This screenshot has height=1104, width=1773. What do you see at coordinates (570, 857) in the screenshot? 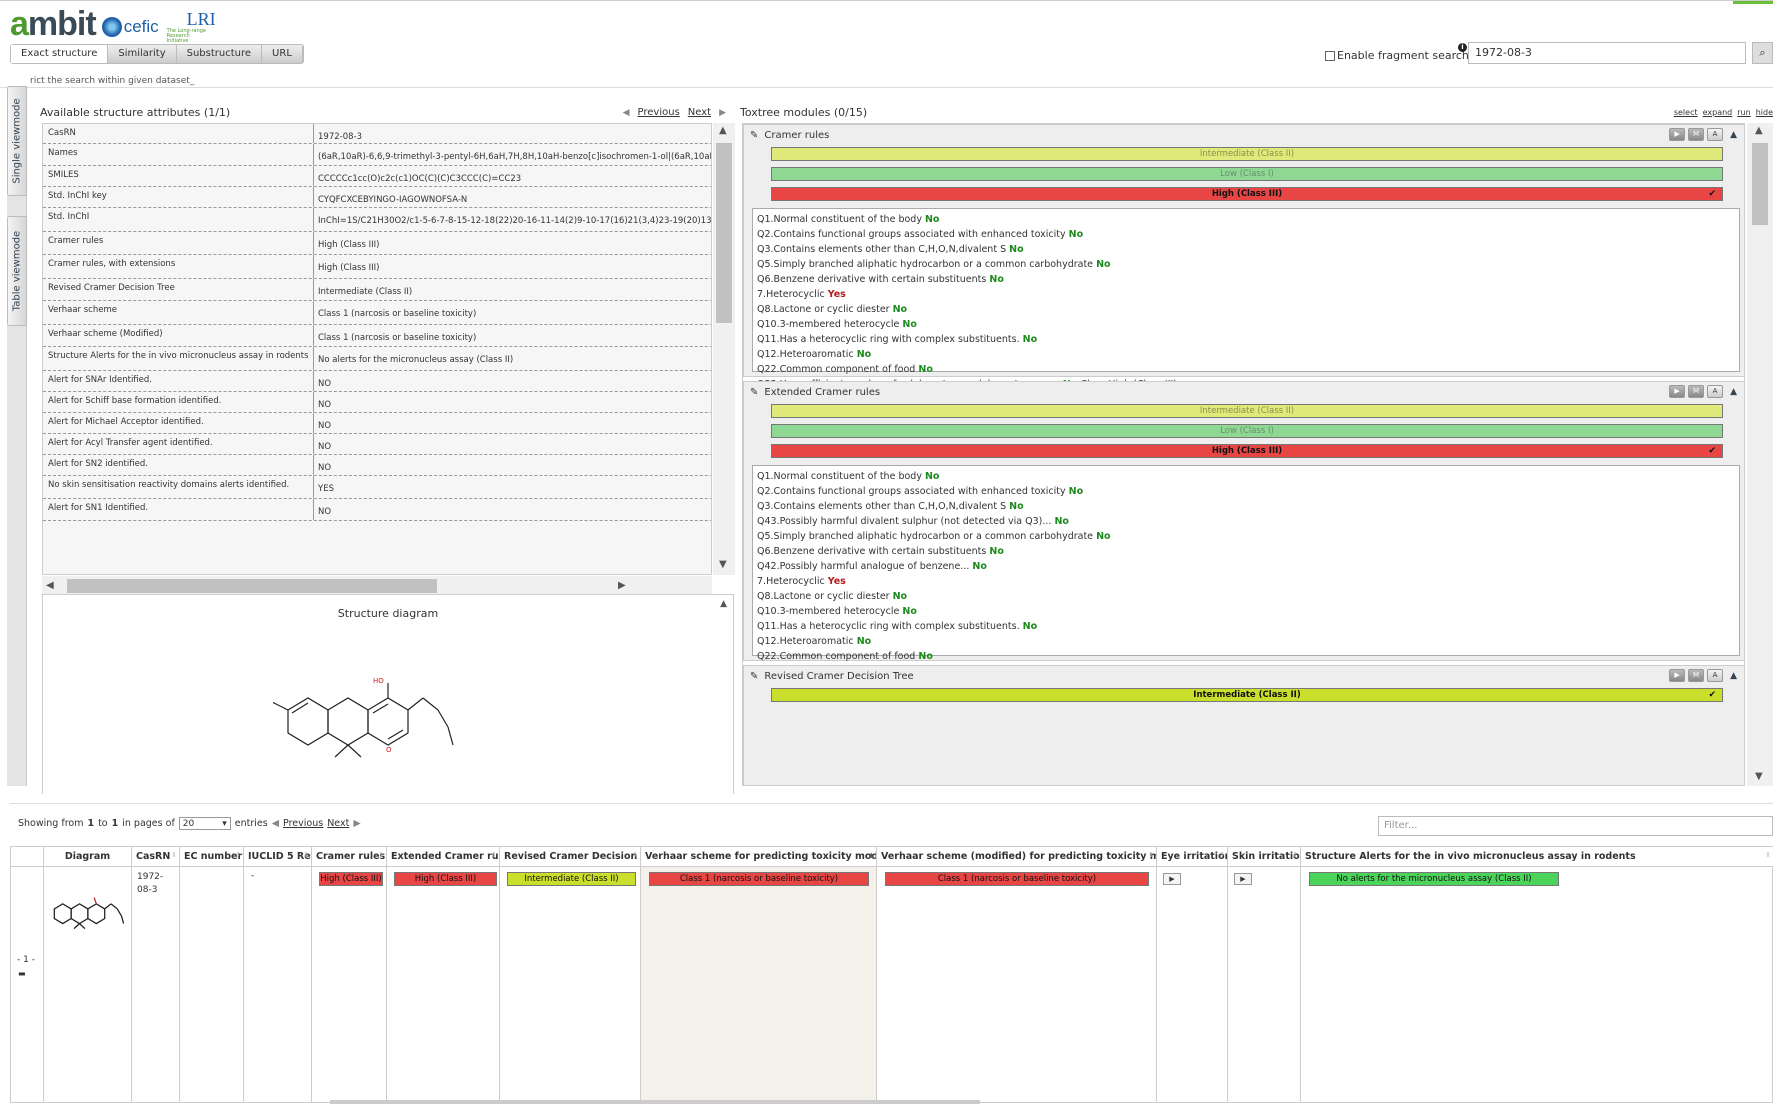
I see `table-header-cell: Revised Cramer Decision Tree⇕` at bounding box center [570, 857].